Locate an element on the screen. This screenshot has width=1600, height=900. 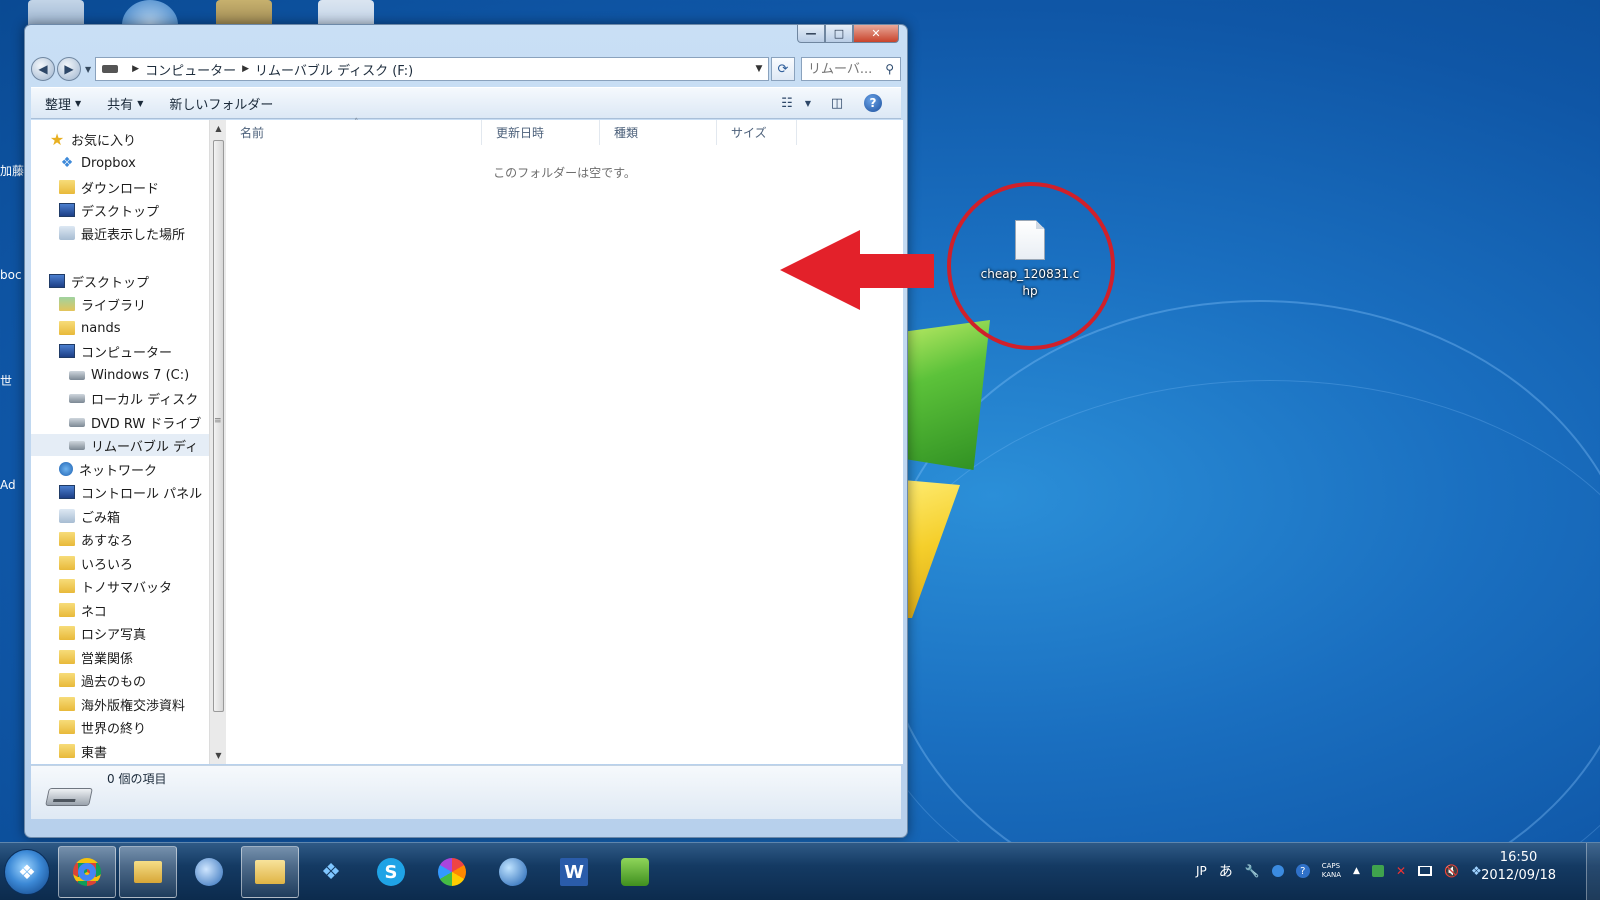
security-icon is located at coordinates (1377, 871).